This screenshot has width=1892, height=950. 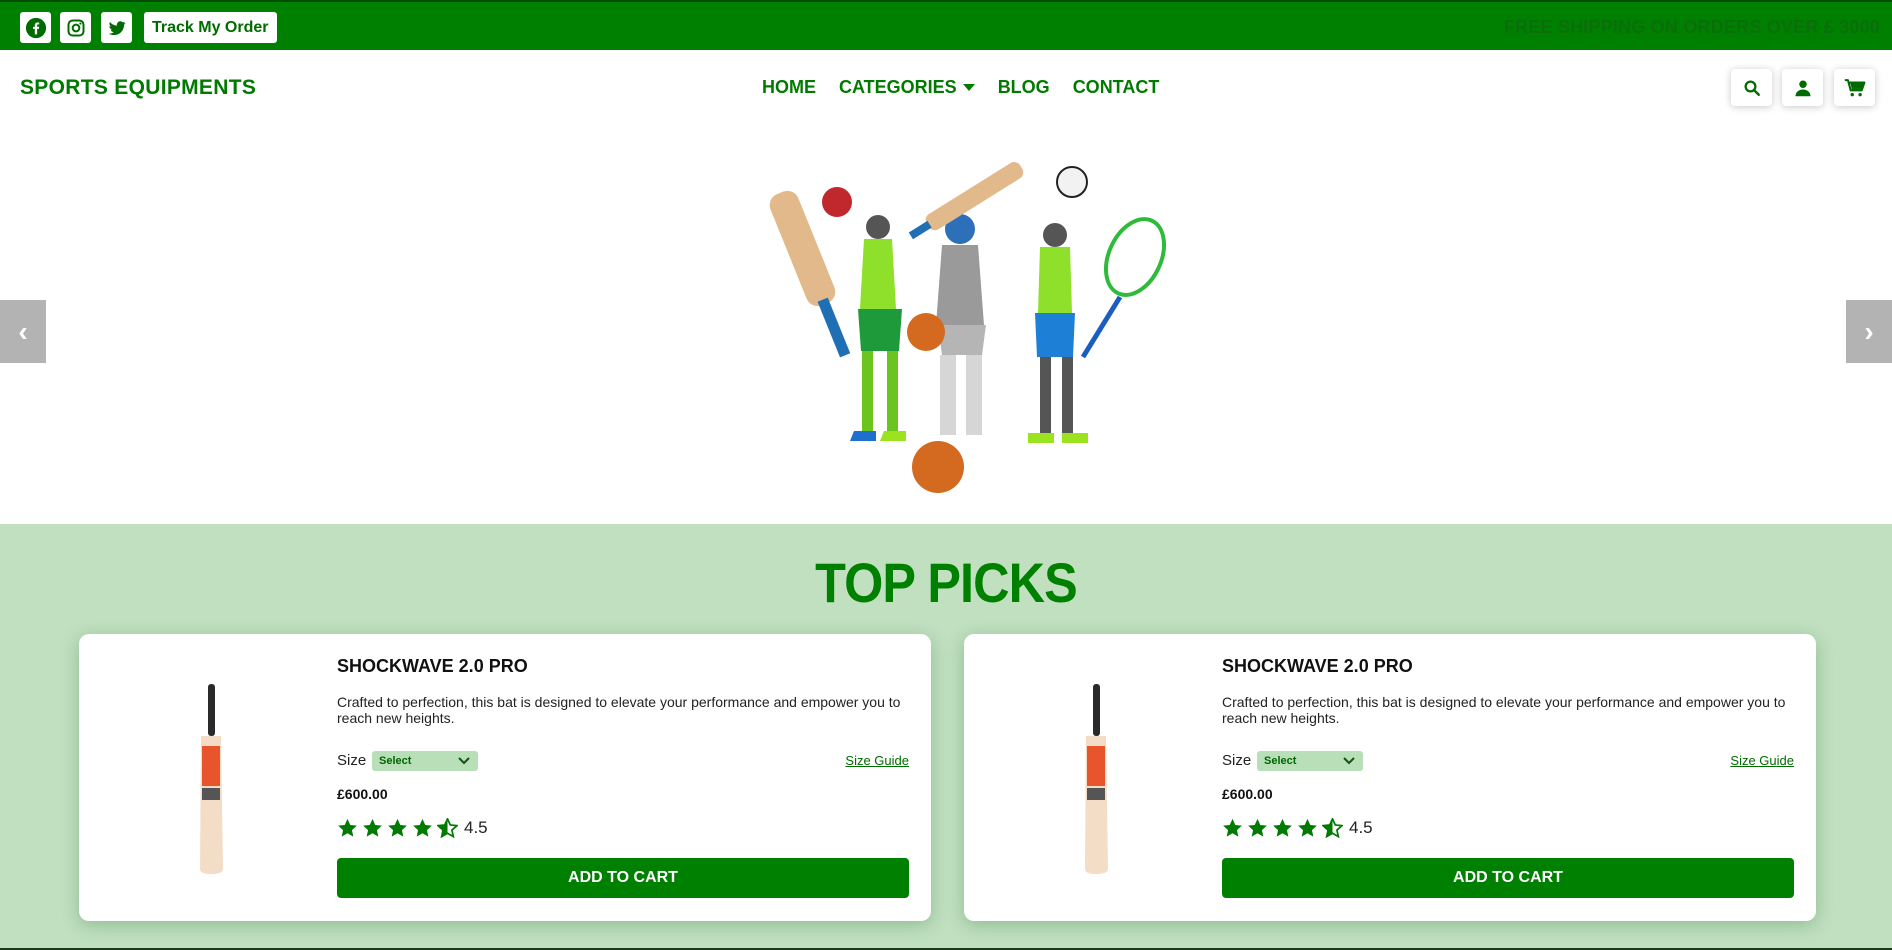 I want to click on nav-home: HOME, so click(x=789, y=87).